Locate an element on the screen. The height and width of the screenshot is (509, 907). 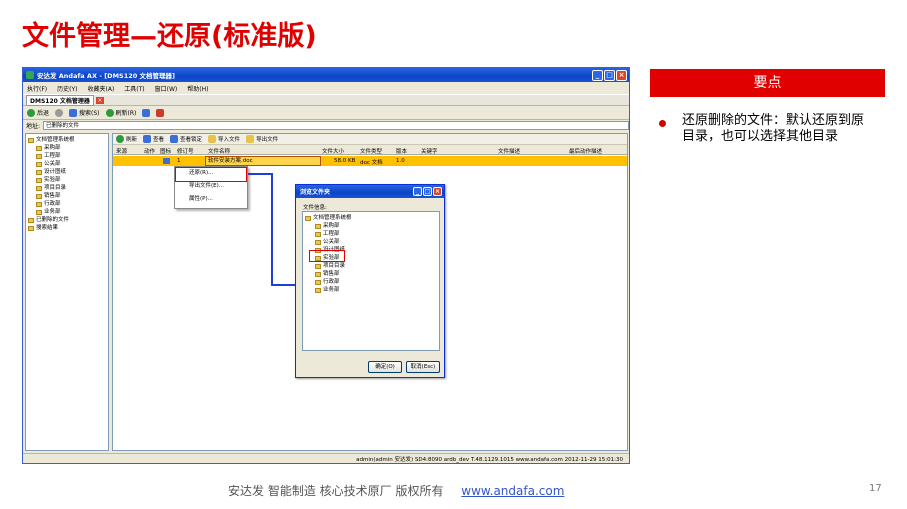
dialog-maximize-icon: □ is located at coordinates (427, 191).